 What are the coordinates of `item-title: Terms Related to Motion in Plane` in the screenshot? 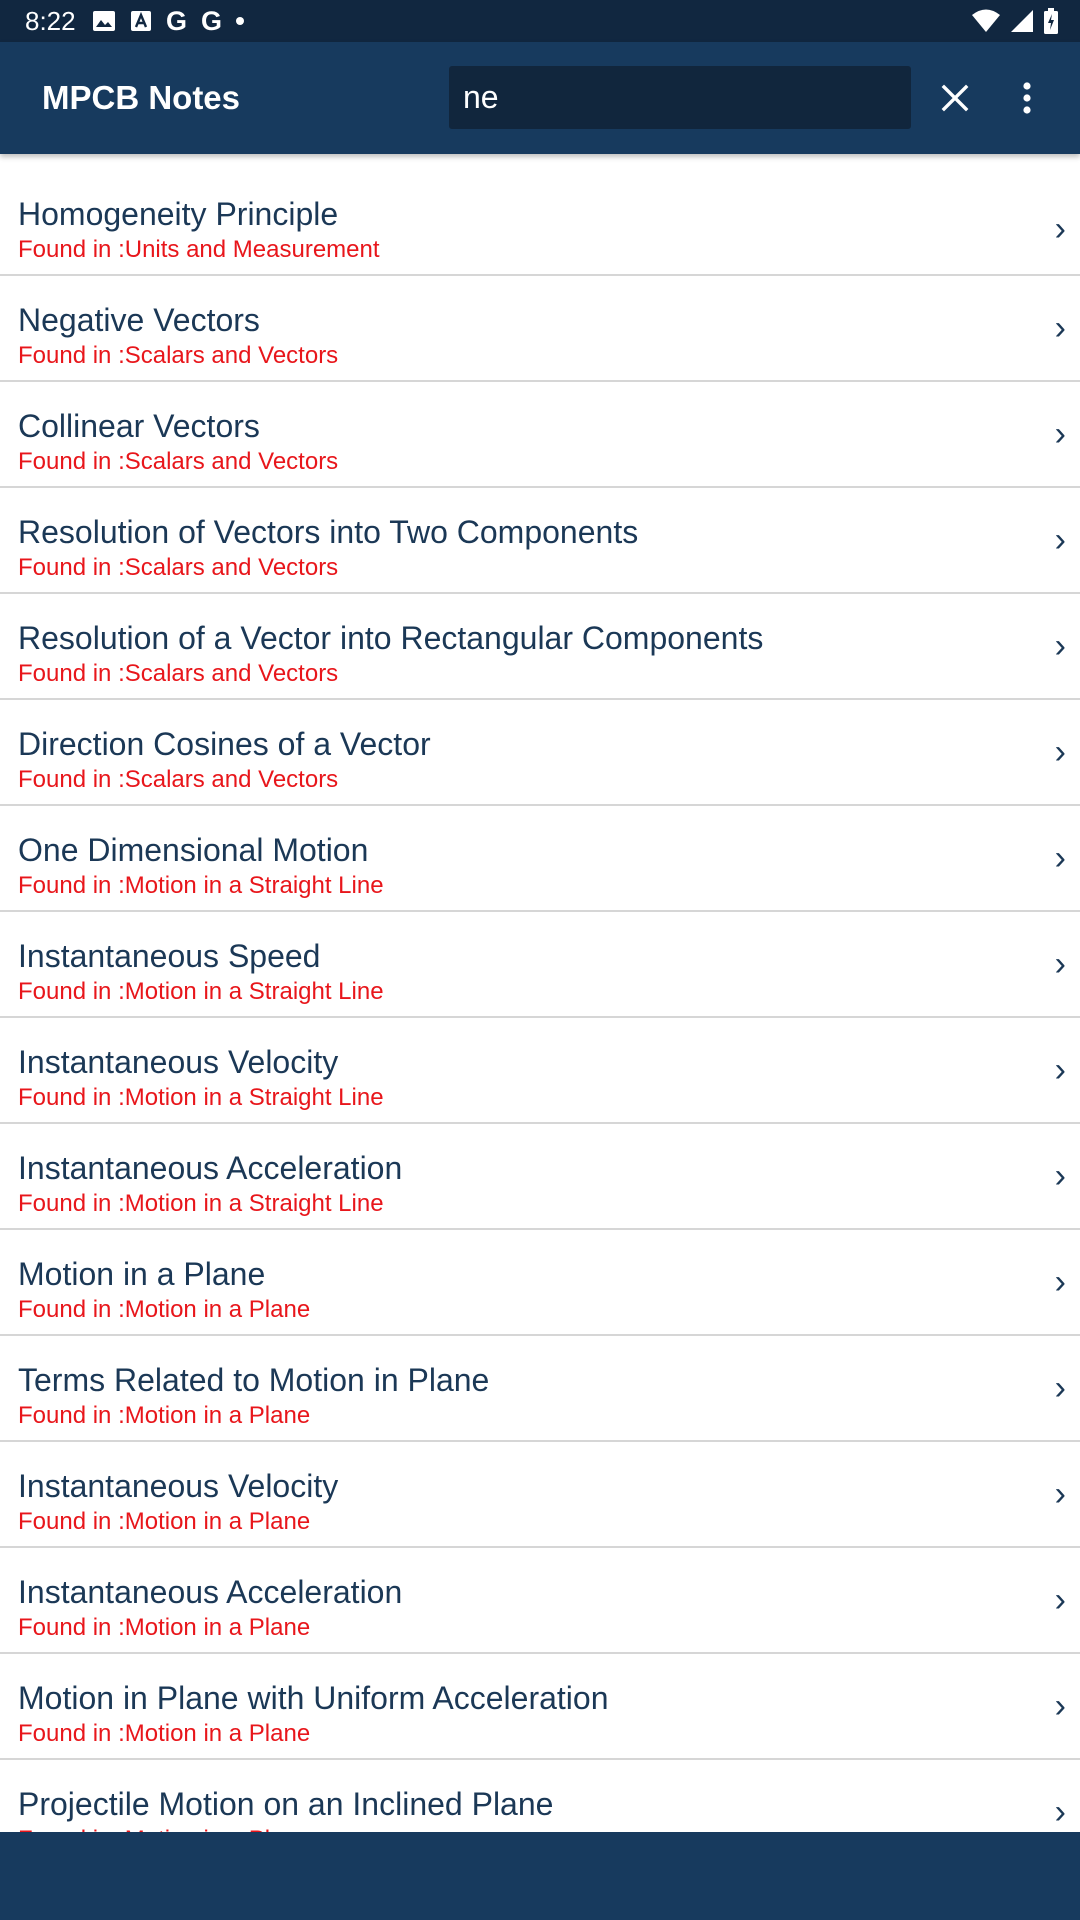 It's located at (254, 1380).